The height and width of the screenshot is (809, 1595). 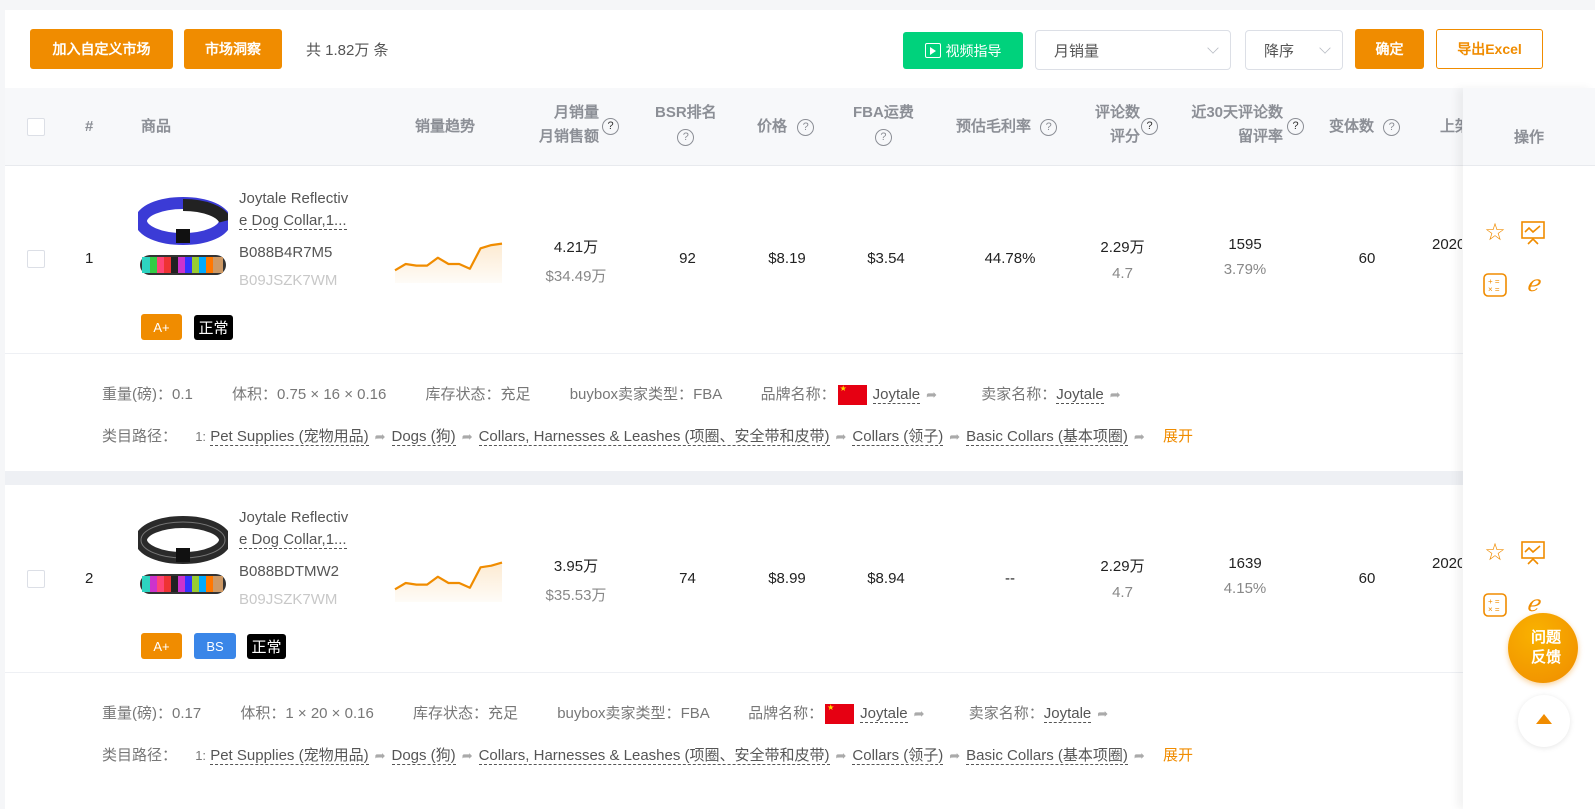 I want to click on header-bsr: BSR排名 ?, so click(x=686, y=125).